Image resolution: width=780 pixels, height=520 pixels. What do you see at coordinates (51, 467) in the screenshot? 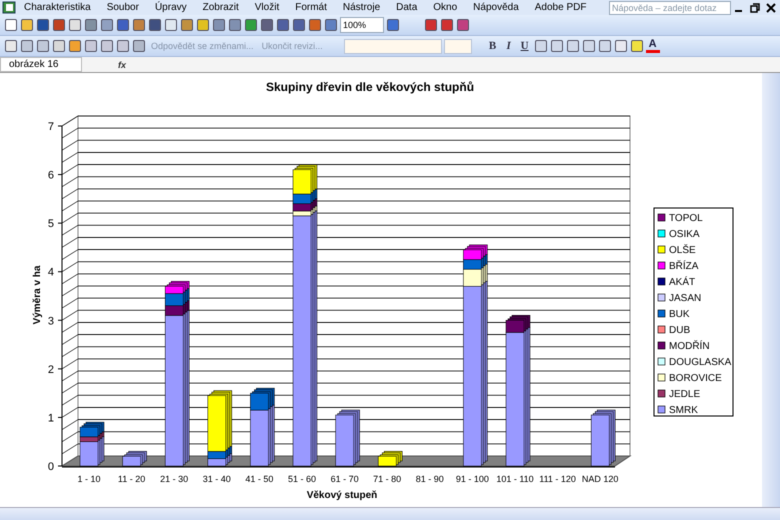
I see `y-tick-label: 0` at bounding box center [51, 467].